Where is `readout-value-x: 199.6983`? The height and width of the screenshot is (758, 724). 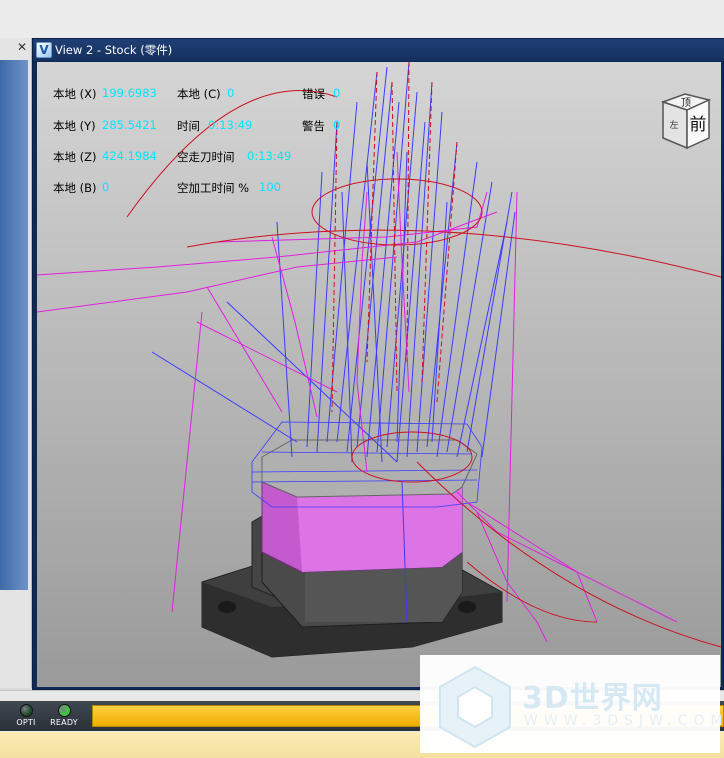 readout-value-x: 199.6983 is located at coordinates (129, 93).